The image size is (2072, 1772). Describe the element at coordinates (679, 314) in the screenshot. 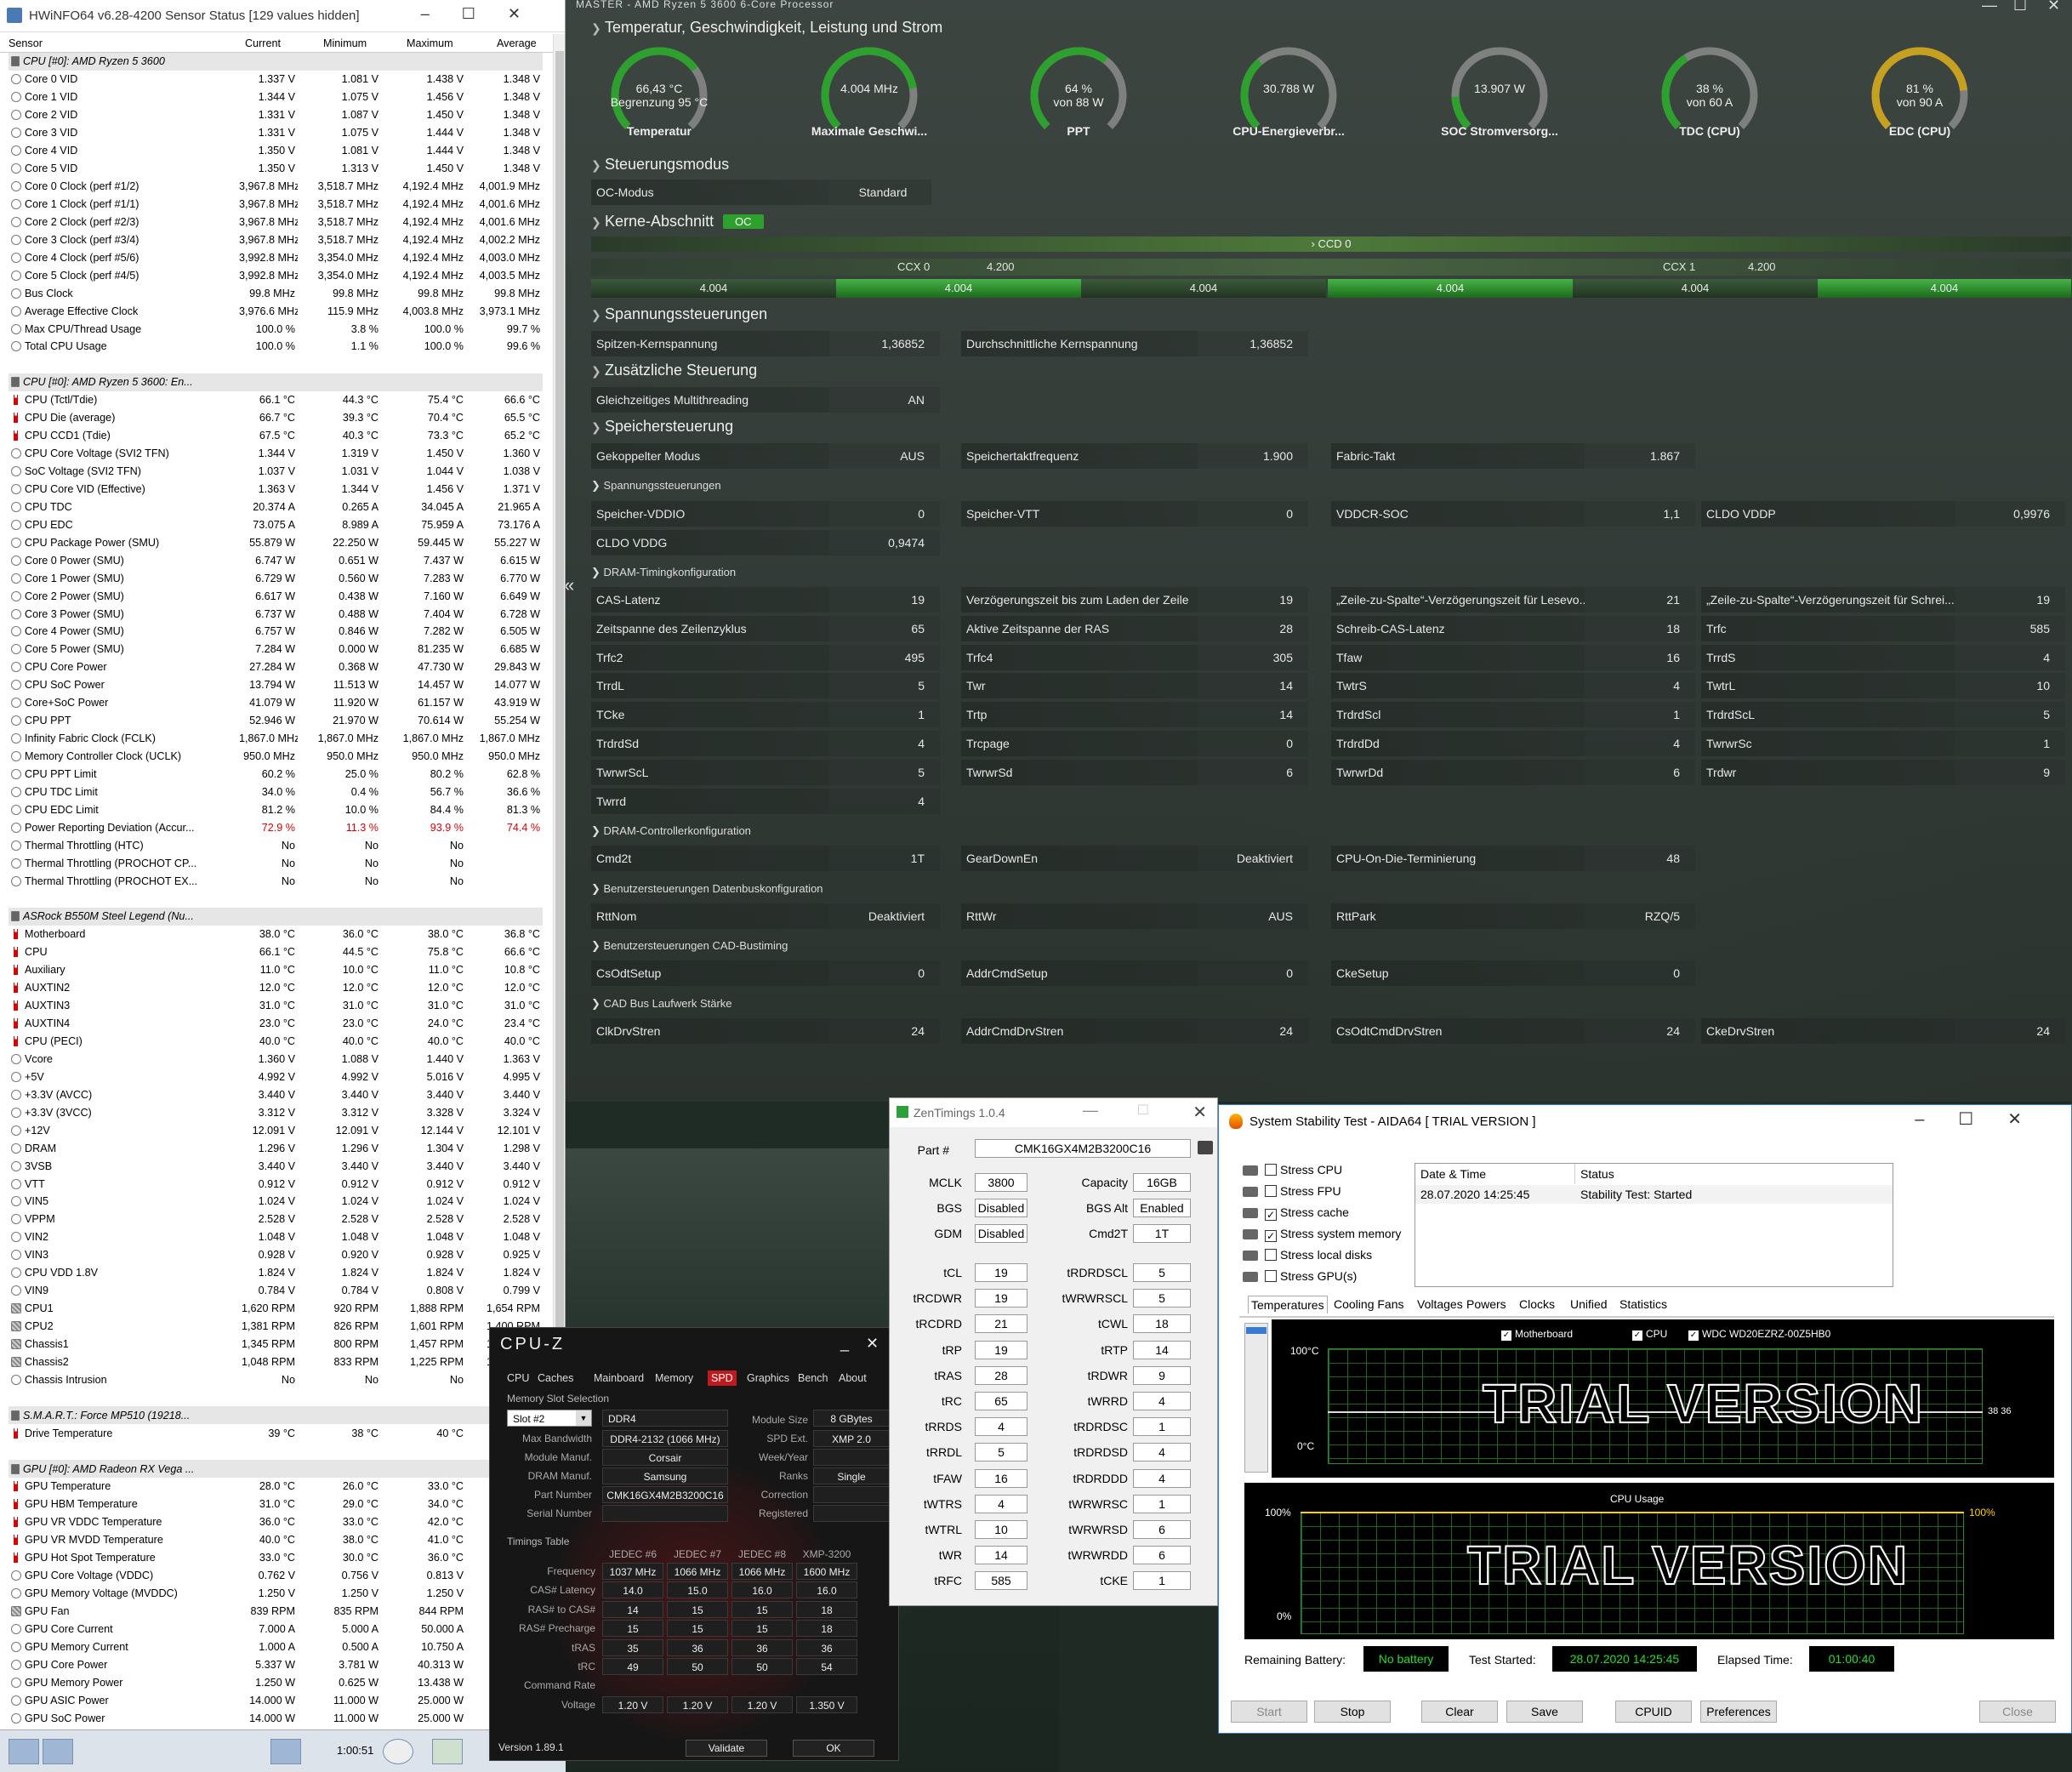

I see `section-voltage: ❯ Spannungssteuerungen` at that location.